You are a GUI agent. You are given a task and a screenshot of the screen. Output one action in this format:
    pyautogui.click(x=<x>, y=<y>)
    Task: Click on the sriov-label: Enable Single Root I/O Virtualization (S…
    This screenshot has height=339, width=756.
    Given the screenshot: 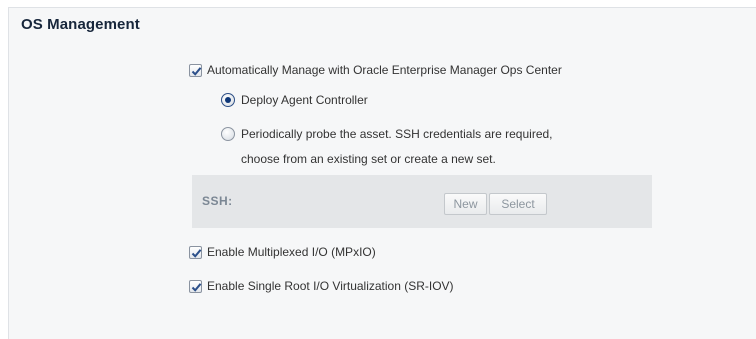 What is the action you would take?
    pyautogui.click(x=330, y=286)
    